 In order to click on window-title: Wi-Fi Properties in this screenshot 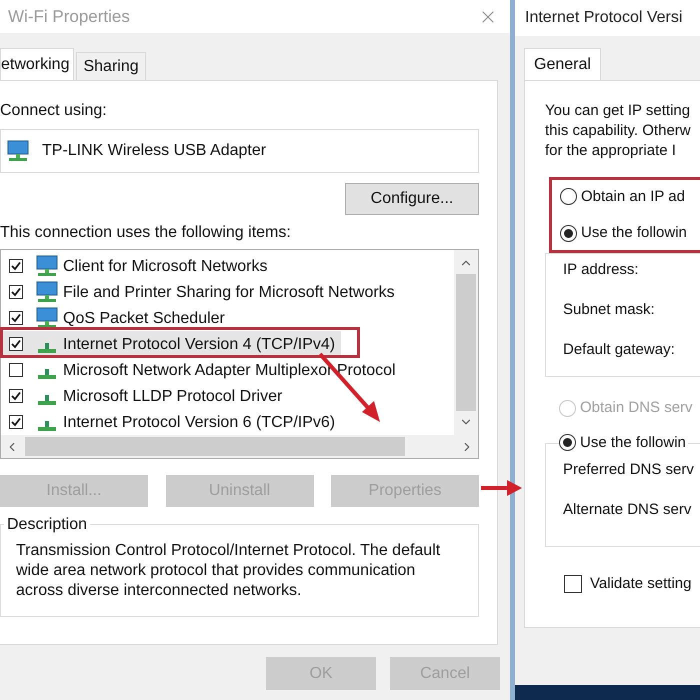, I will do `click(69, 17)`.